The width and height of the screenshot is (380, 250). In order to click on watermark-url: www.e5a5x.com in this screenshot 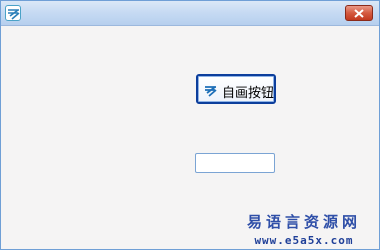, I will do `click(304, 240)`.